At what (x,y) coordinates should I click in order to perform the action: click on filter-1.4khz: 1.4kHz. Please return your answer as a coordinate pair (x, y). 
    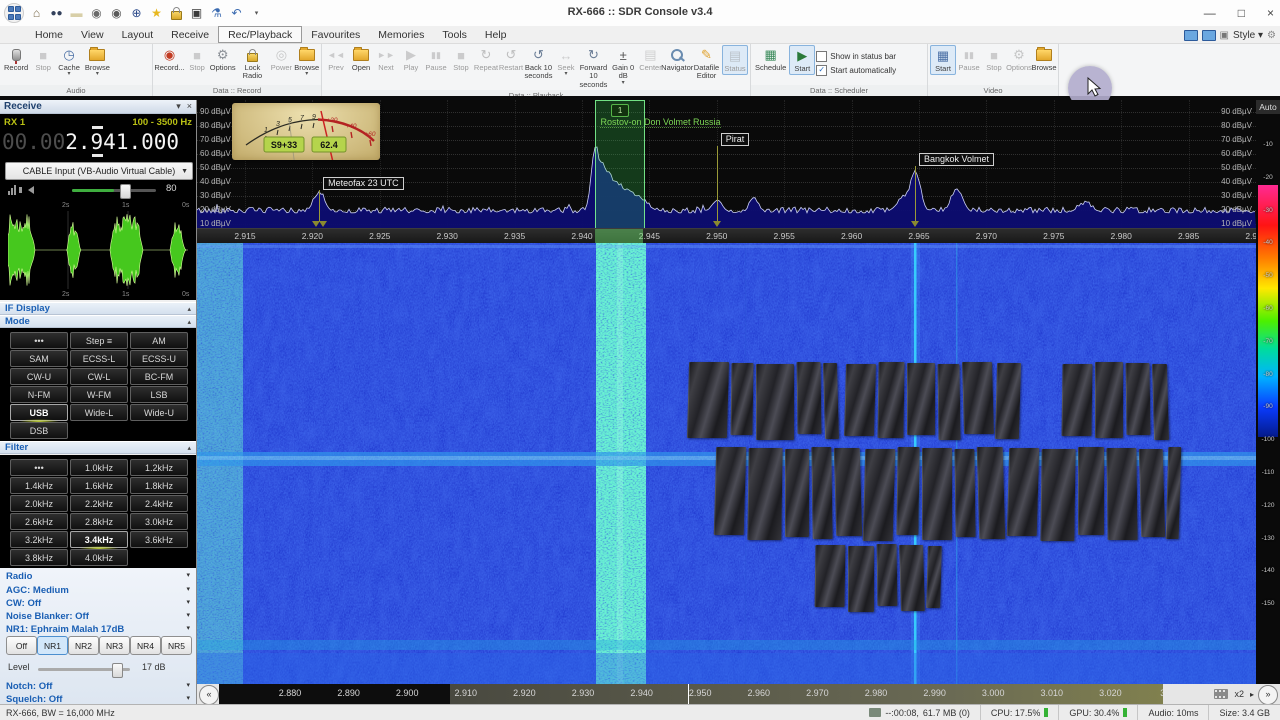
    Looking at the image, I should click on (39, 485).